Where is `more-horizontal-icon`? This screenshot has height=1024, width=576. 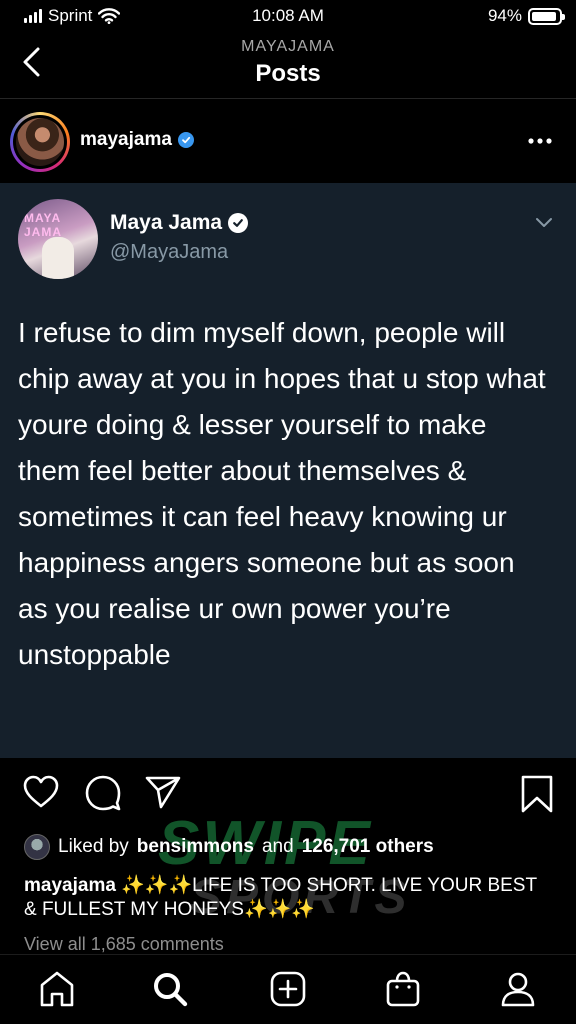 more-horizontal-icon is located at coordinates (540, 141).